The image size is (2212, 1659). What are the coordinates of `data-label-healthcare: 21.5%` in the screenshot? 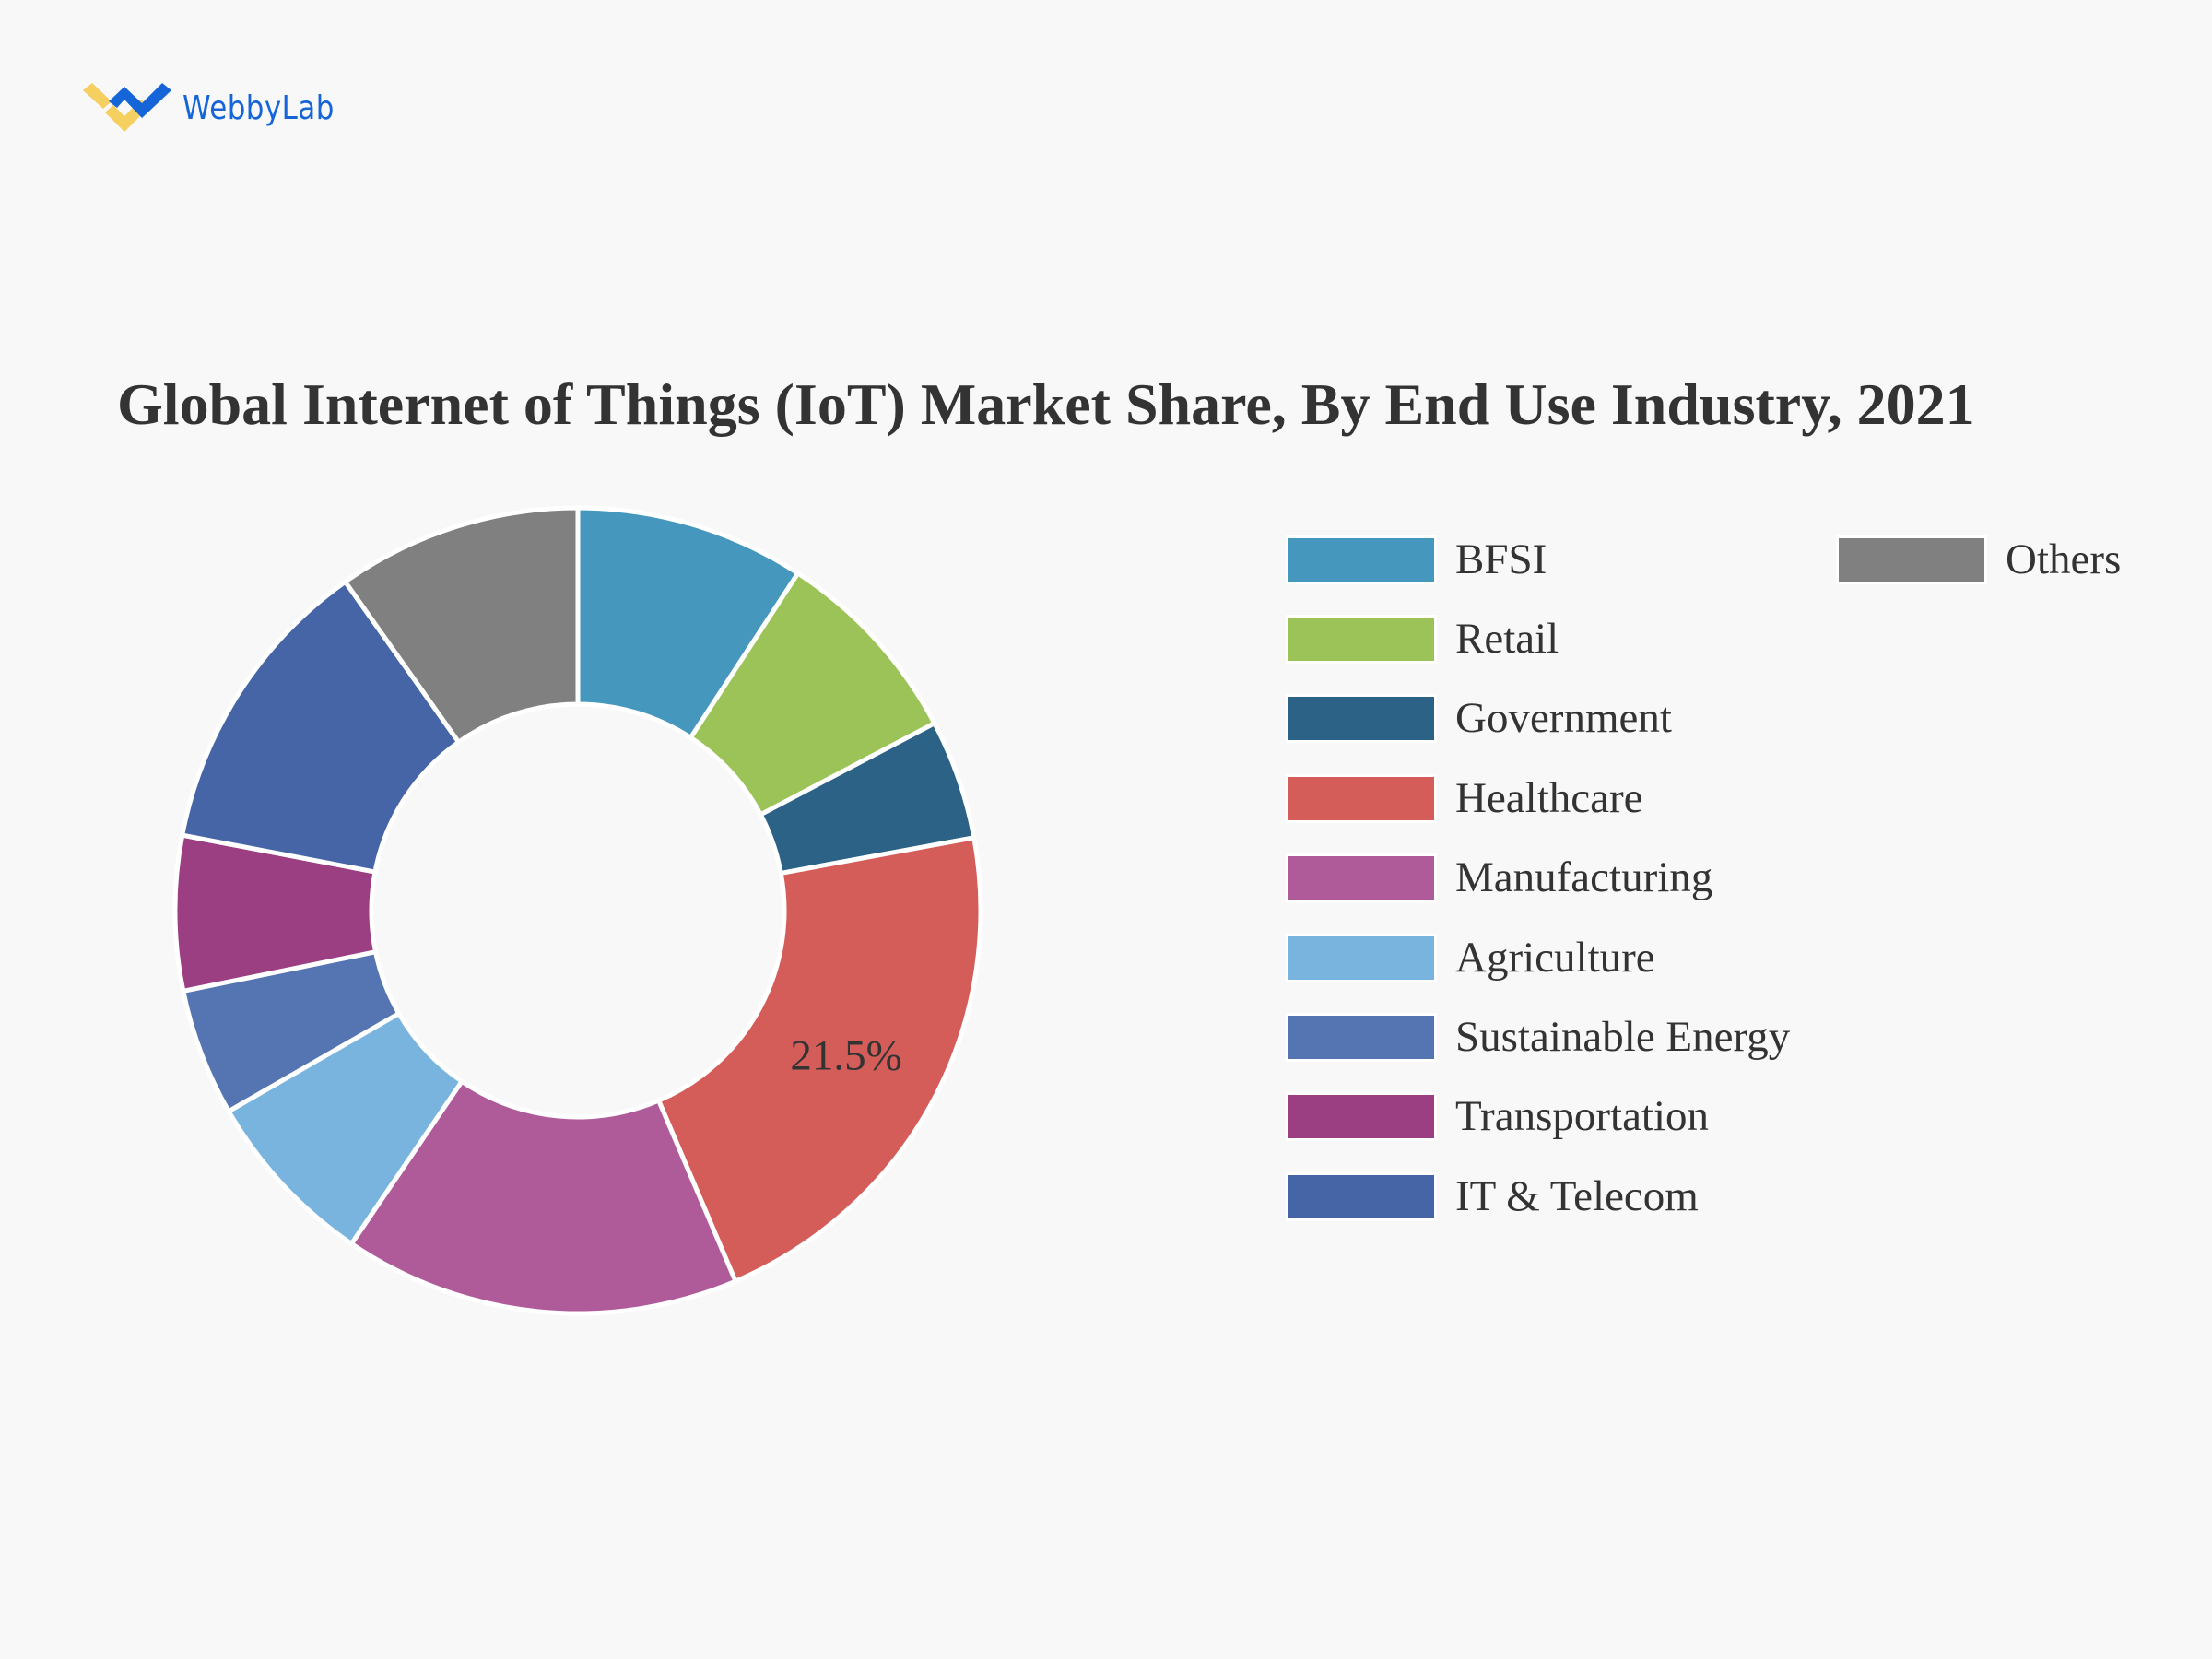 It's located at (845, 1055).